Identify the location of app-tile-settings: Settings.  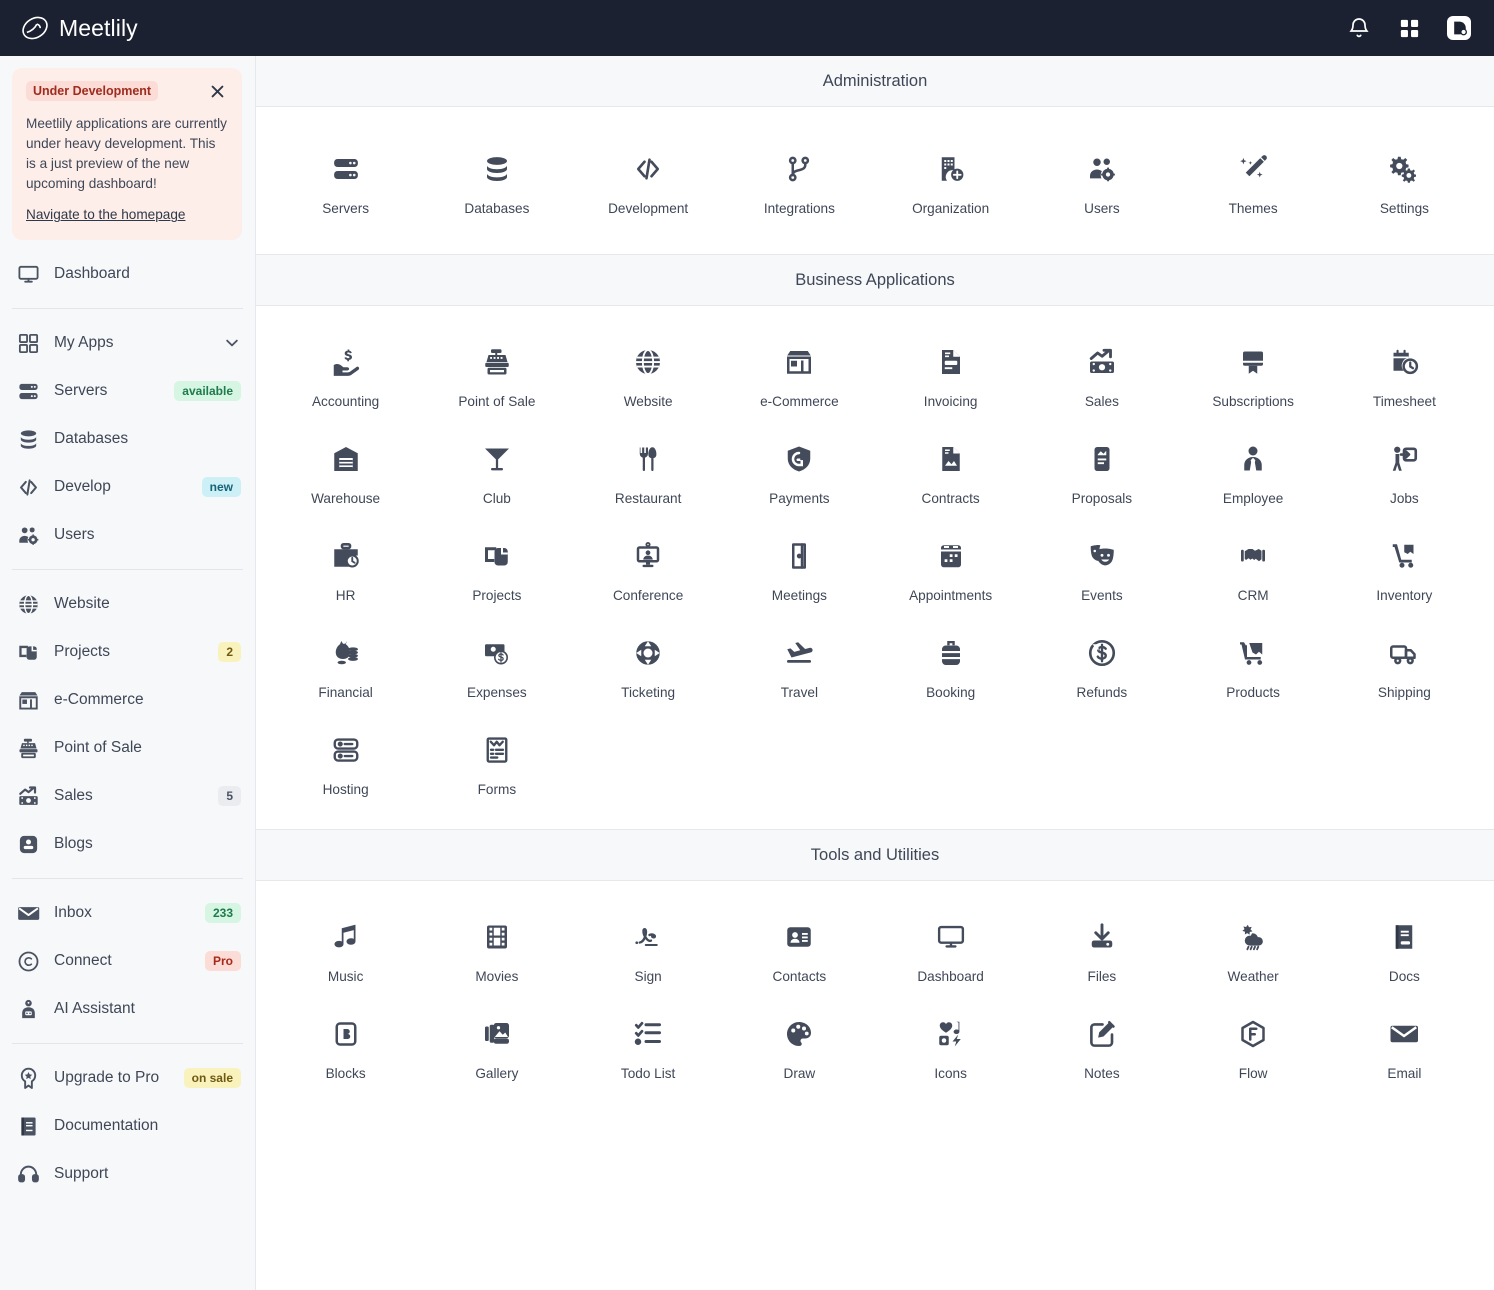
(1404, 180).